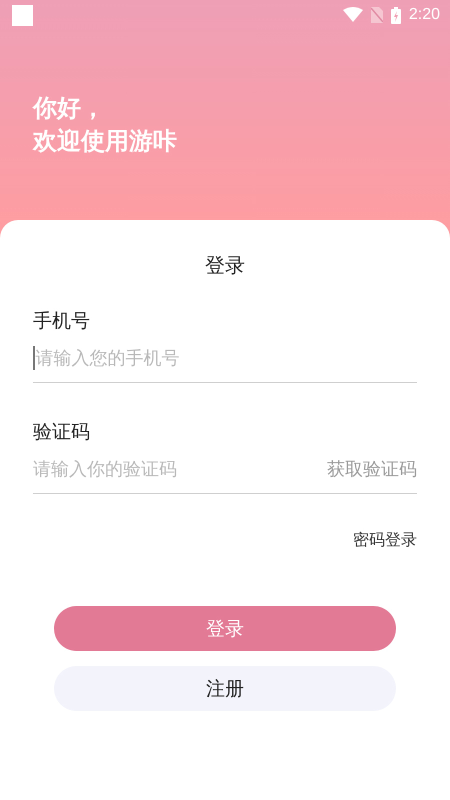 This screenshot has width=450, height=800. Describe the element at coordinates (225, 628) in the screenshot. I see `login-button: 登录` at that location.